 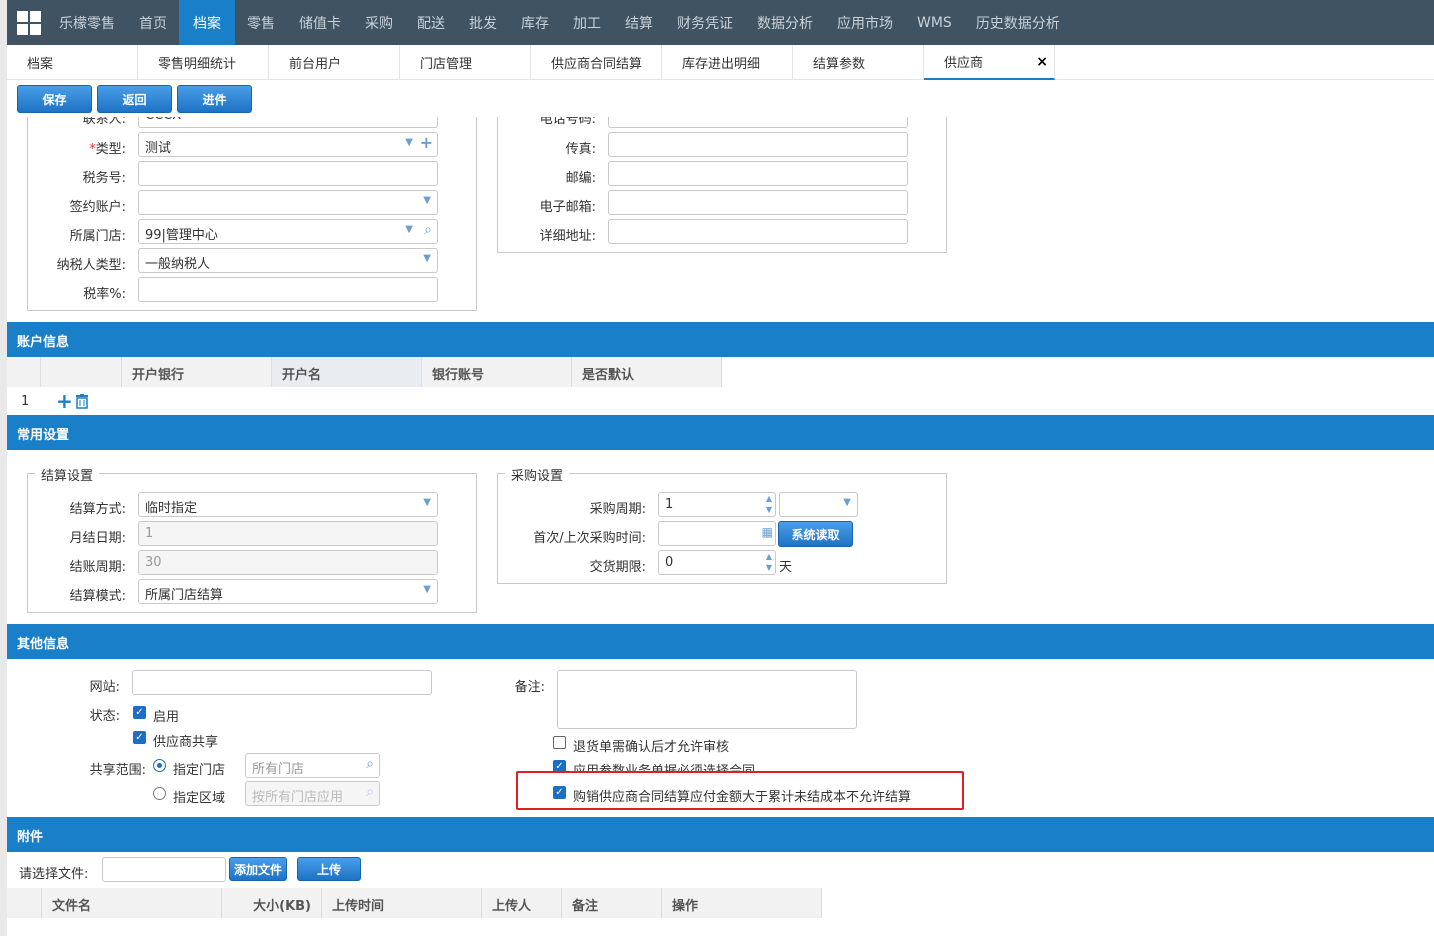 What do you see at coordinates (465, 62) in the screenshot?
I see `tab-store-management: 门店管理` at bounding box center [465, 62].